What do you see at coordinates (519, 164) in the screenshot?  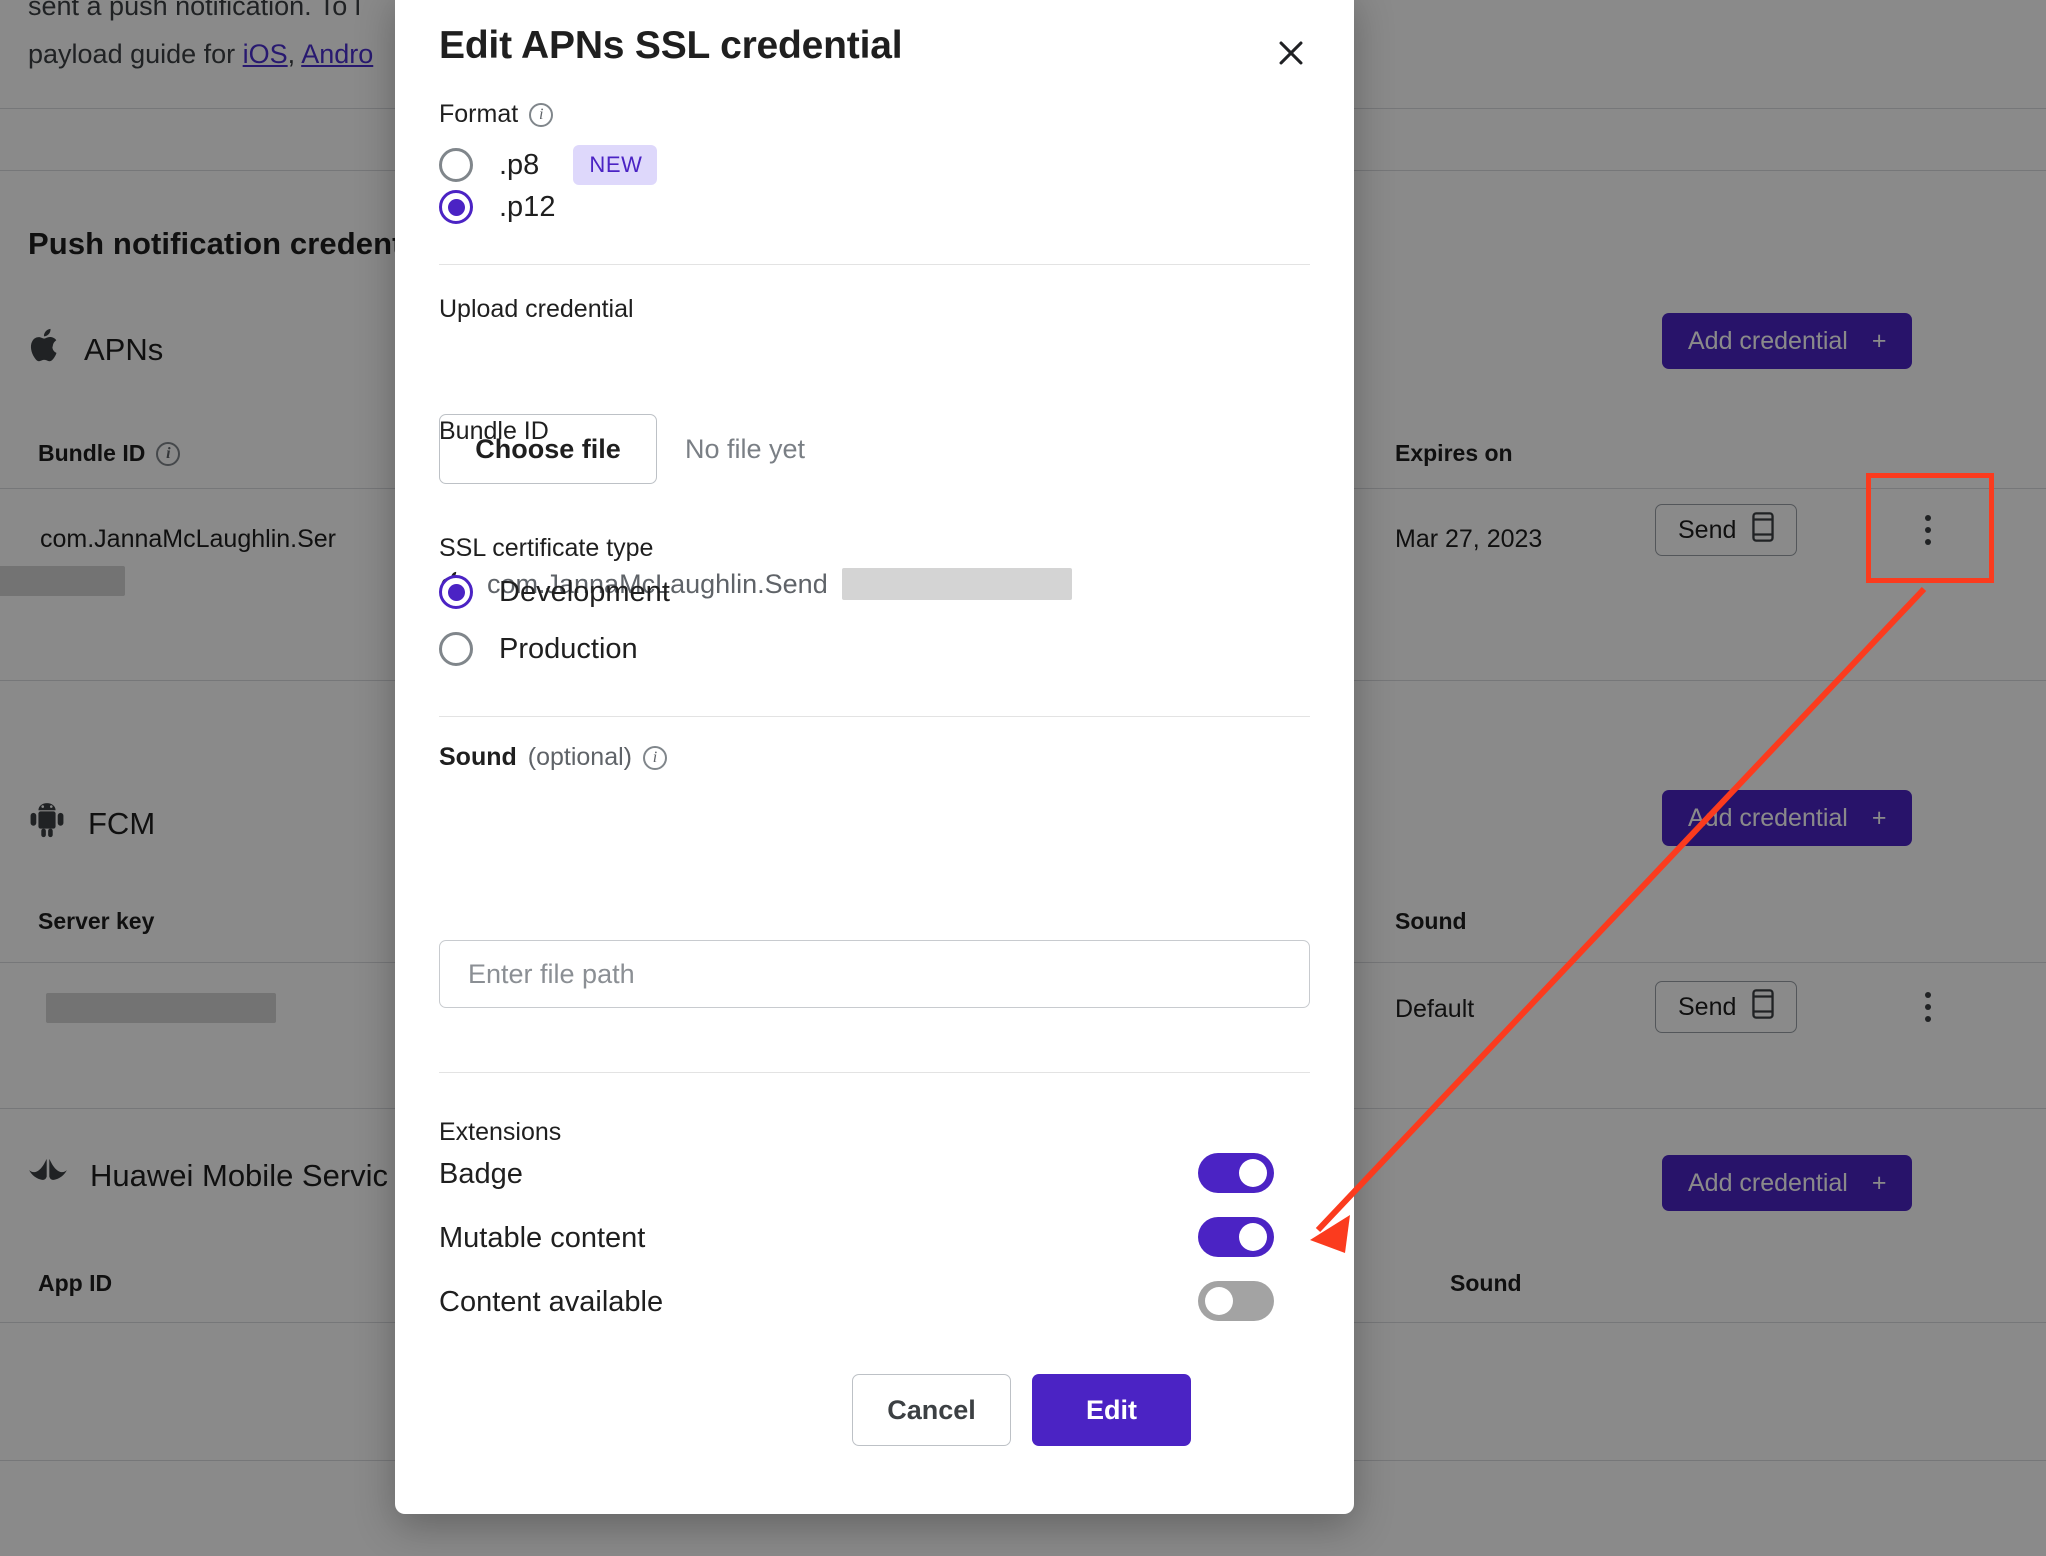 I see `radio-label: .p8` at bounding box center [519, 164].